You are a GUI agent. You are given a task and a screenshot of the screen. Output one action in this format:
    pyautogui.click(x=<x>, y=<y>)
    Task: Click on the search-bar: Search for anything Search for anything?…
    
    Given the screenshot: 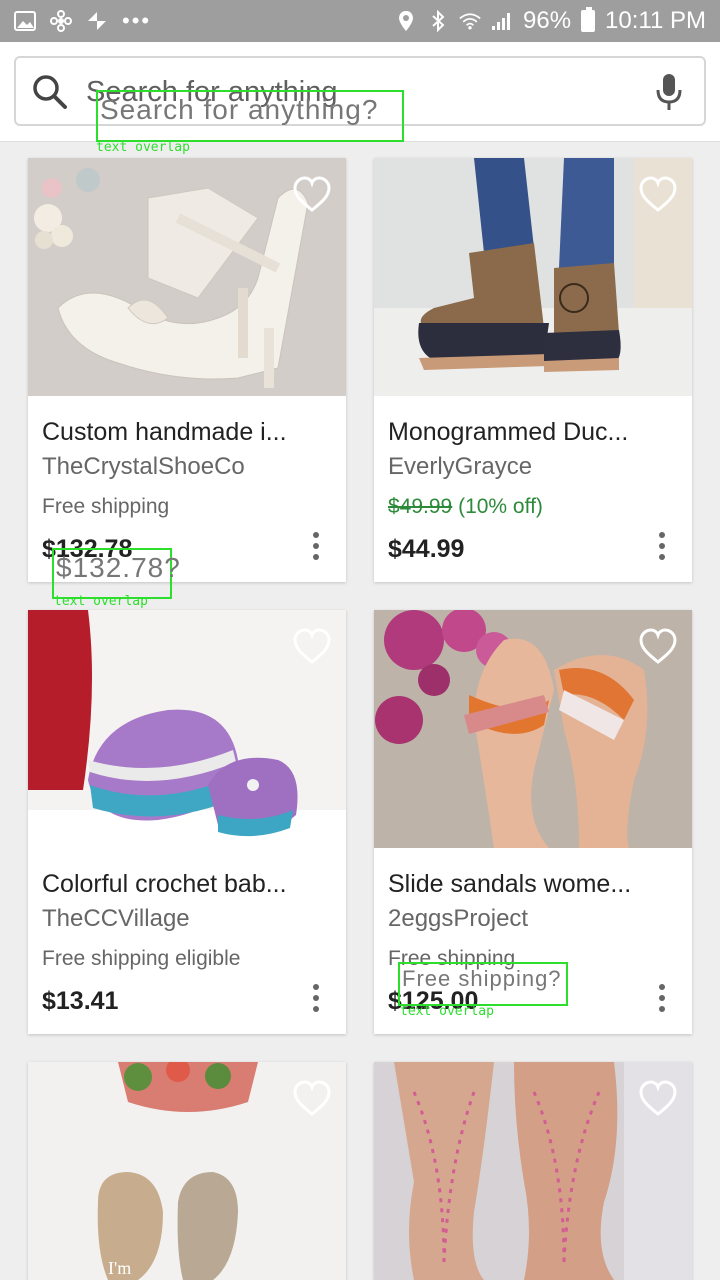 What is the action you would take?
    pyautogui.click(x=360, y=98)
    